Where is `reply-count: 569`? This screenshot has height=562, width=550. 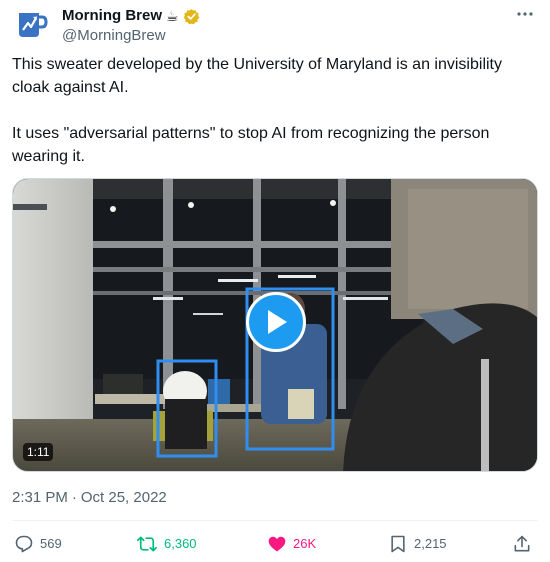
reply-count: 569 is located at coordinates (51, 543).